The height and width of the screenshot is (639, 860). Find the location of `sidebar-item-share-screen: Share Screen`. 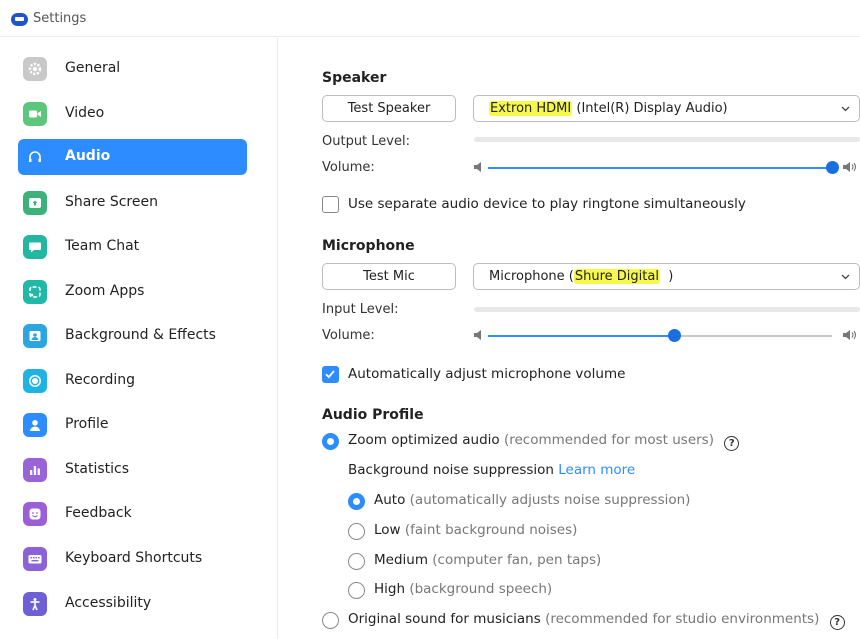

sidebar-item-share-screen: Share Screen is located at coordinates (132, 203).